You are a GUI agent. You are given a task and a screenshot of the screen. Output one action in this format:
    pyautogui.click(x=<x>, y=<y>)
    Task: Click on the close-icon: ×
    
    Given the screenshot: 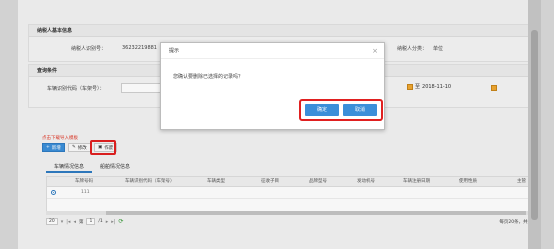 What is the action you would take?
    pyautogui.click(x=375, y=51)
    